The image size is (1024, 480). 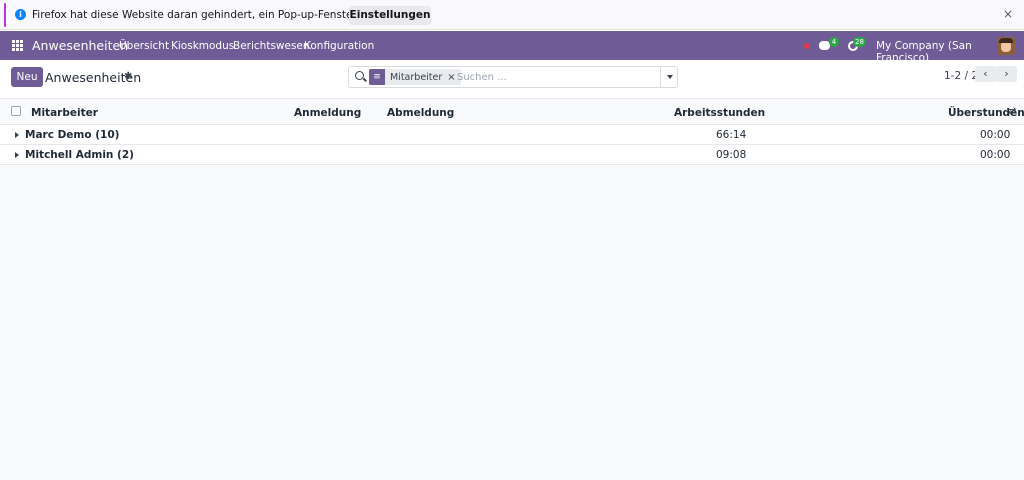 I want to click on column-header-mitarbeiter: Mitarbeiter, so click(x=64, y=113).